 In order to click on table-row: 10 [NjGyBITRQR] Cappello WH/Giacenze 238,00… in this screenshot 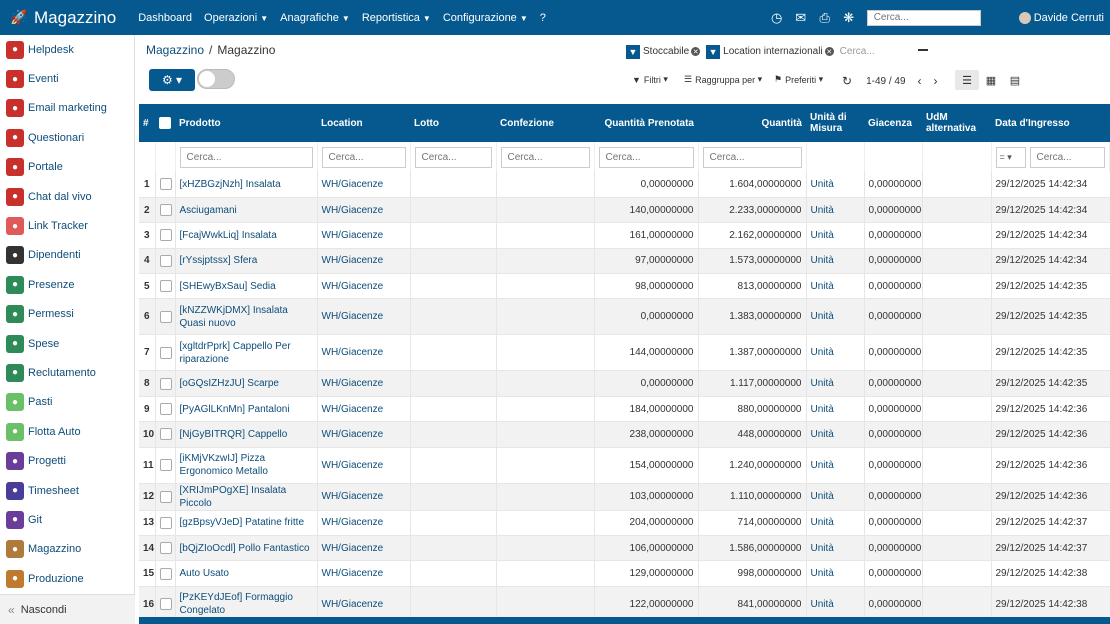, I will do `click(624, 434)`.